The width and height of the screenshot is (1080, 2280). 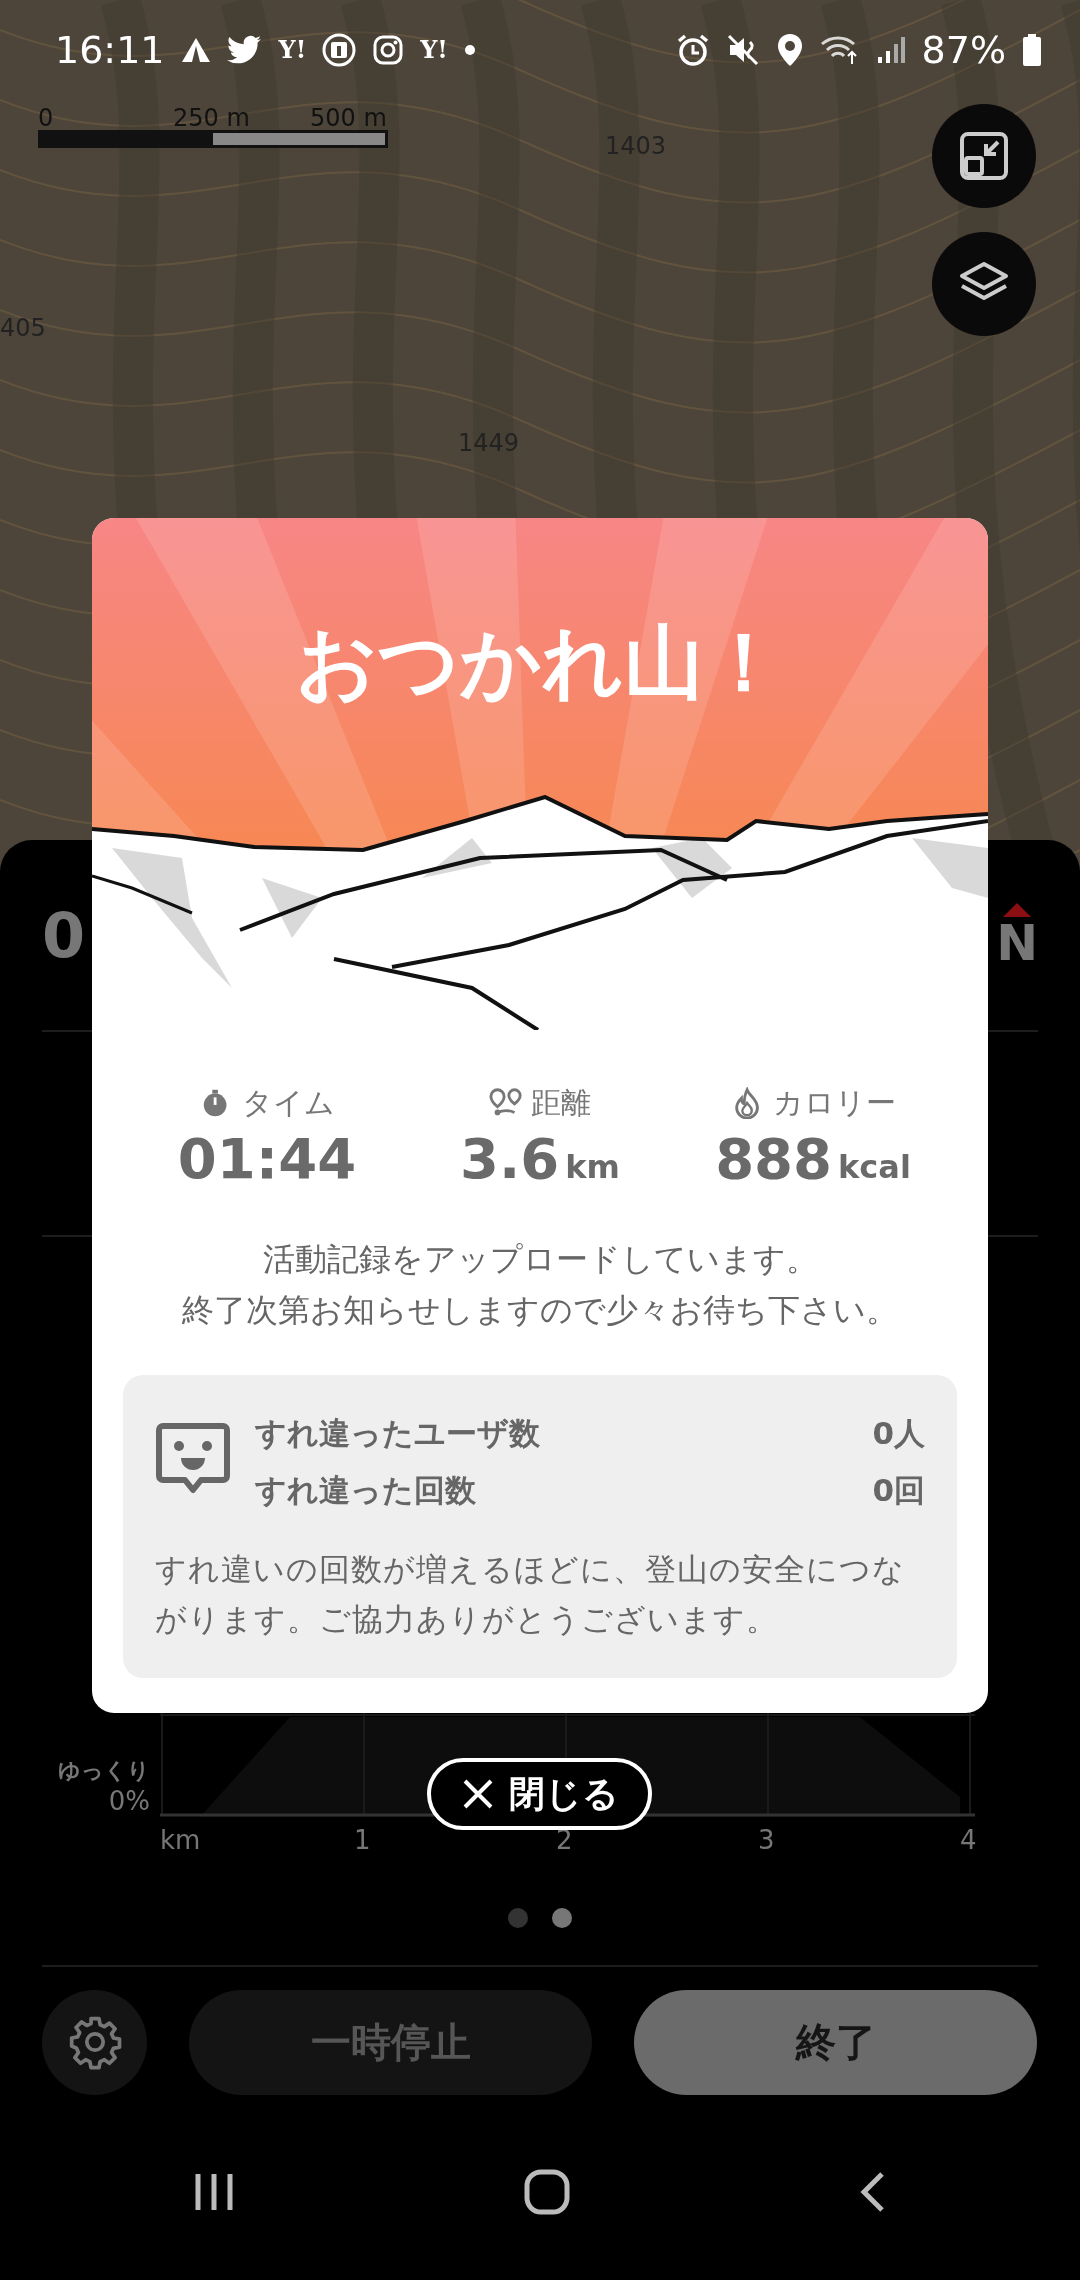 I want to click on stat-value: 888, so click(x=774, y=1159).